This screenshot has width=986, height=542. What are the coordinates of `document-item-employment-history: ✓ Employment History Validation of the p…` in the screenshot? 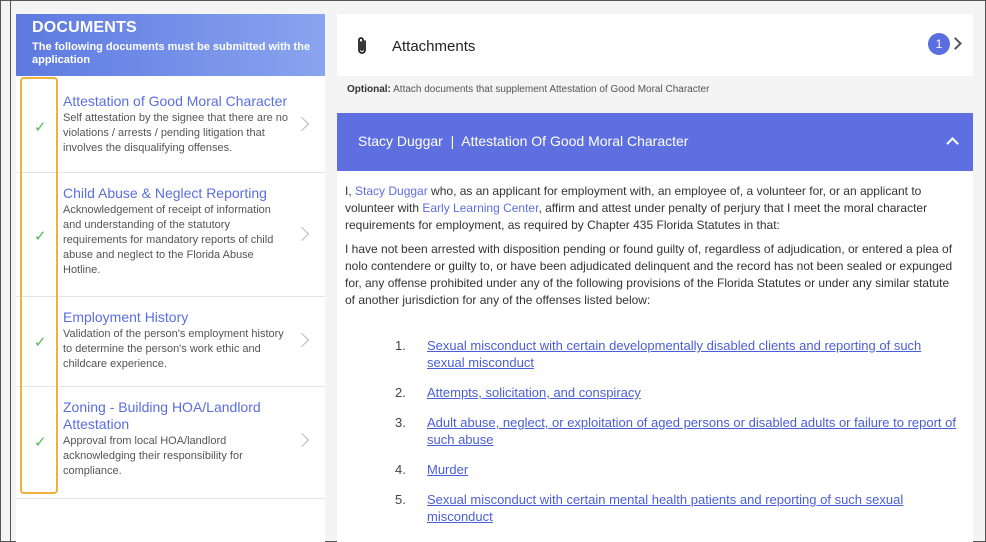 It's located at (170, 342).